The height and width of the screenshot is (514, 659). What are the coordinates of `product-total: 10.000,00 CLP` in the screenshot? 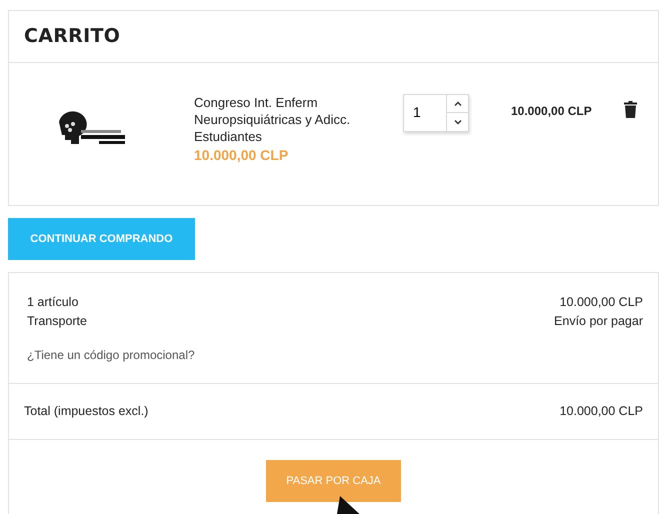 It's located at (551, 111).